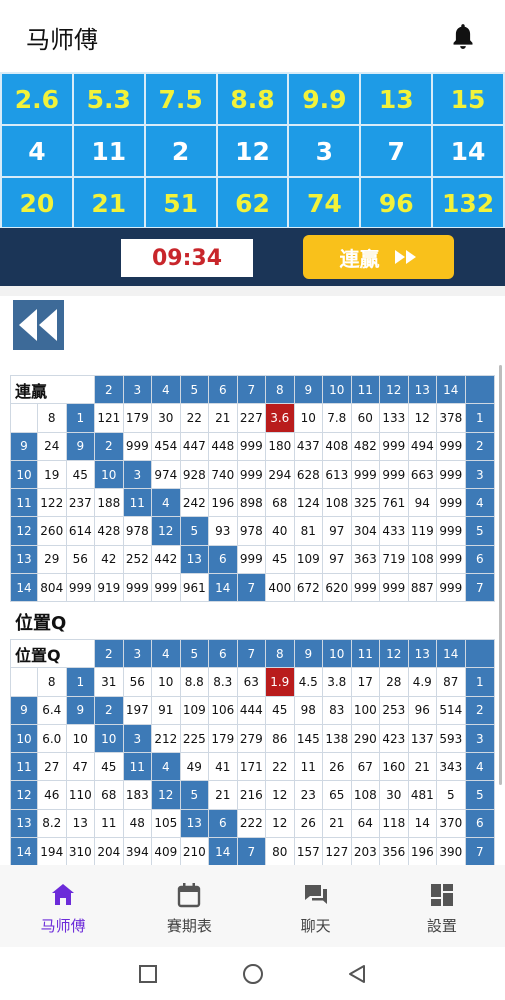 The height and width of the screenshot is (1000, 505). Describe the element at coordinates (109, 531) in the screenshot. I see `odds-value-cell: 428` at that location.